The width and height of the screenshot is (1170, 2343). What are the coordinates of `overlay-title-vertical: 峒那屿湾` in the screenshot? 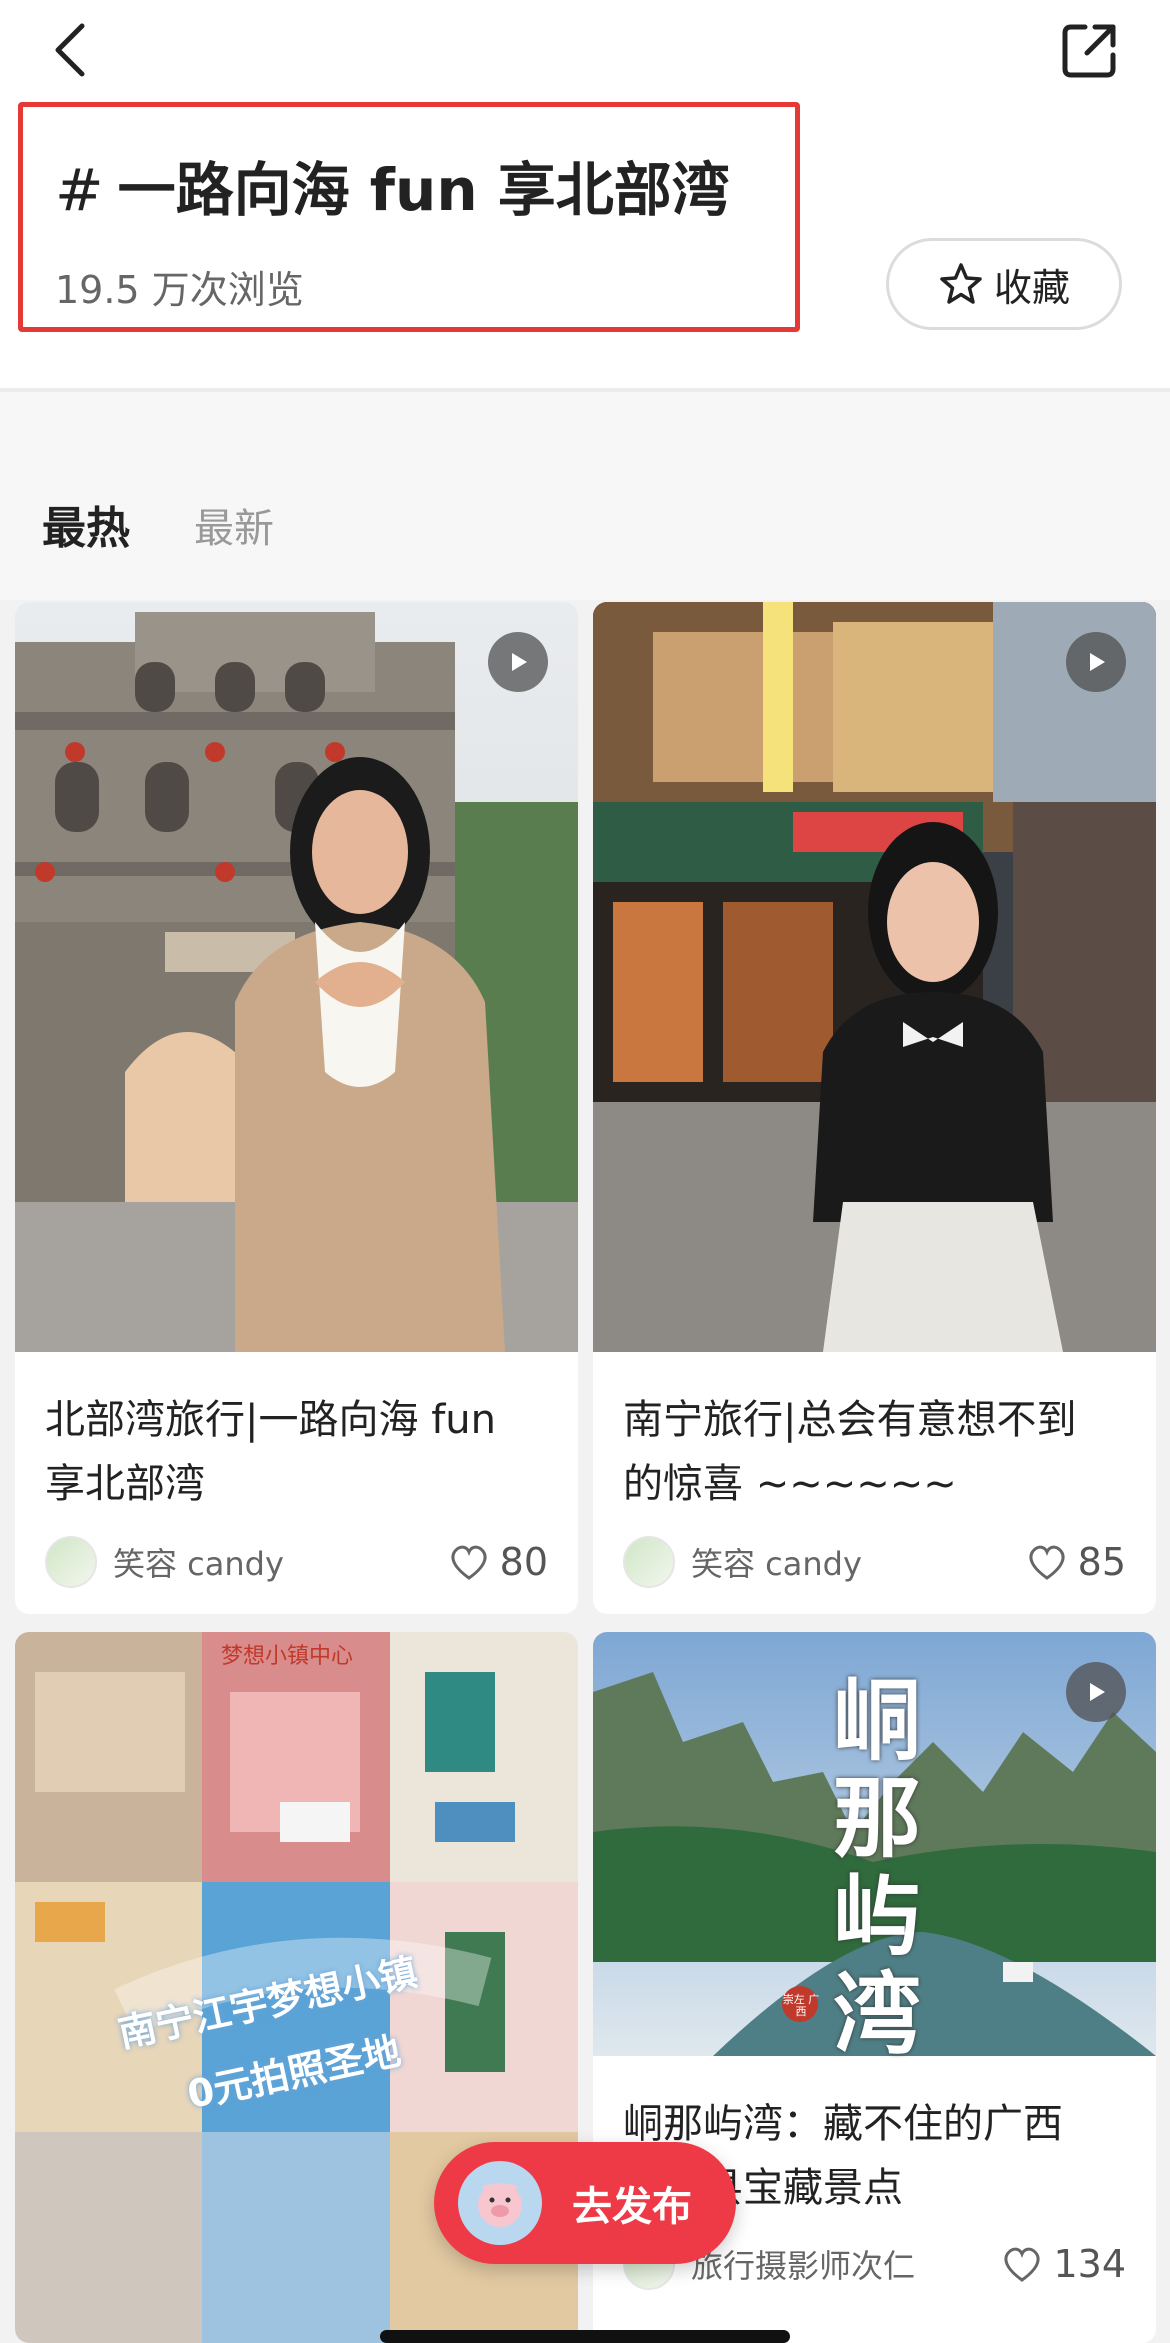 It's located at (877, 1867).